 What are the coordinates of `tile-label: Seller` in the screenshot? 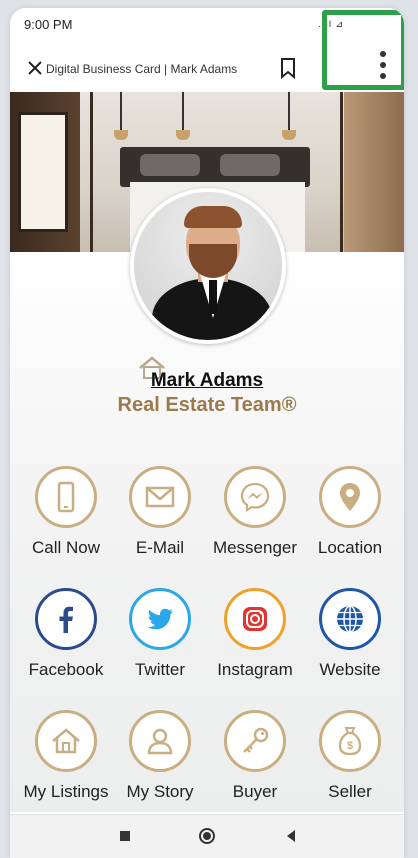 It's located at (350, 791).